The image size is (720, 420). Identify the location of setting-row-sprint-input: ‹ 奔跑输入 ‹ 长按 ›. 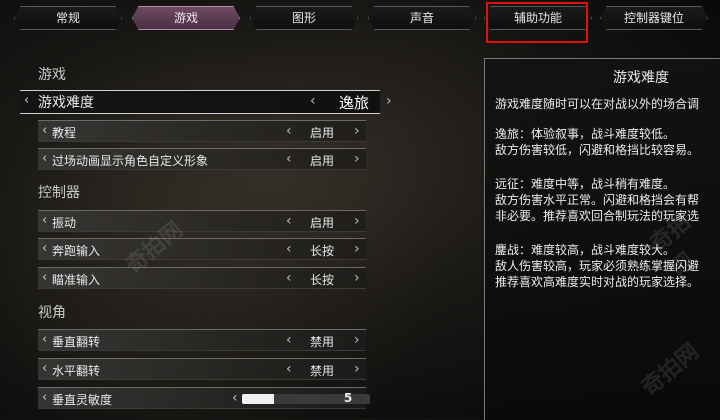
(202, 249).